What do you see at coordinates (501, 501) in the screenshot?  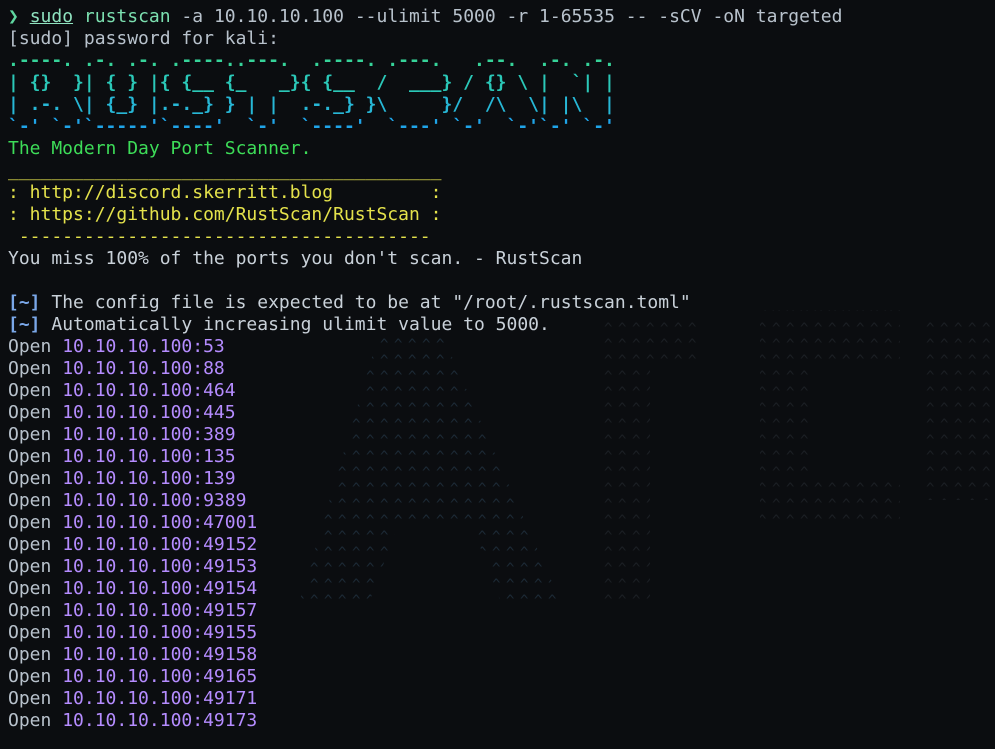 I see `open-port-row: Open 10.10.10.100:9389` at bounding box center [501, 501].